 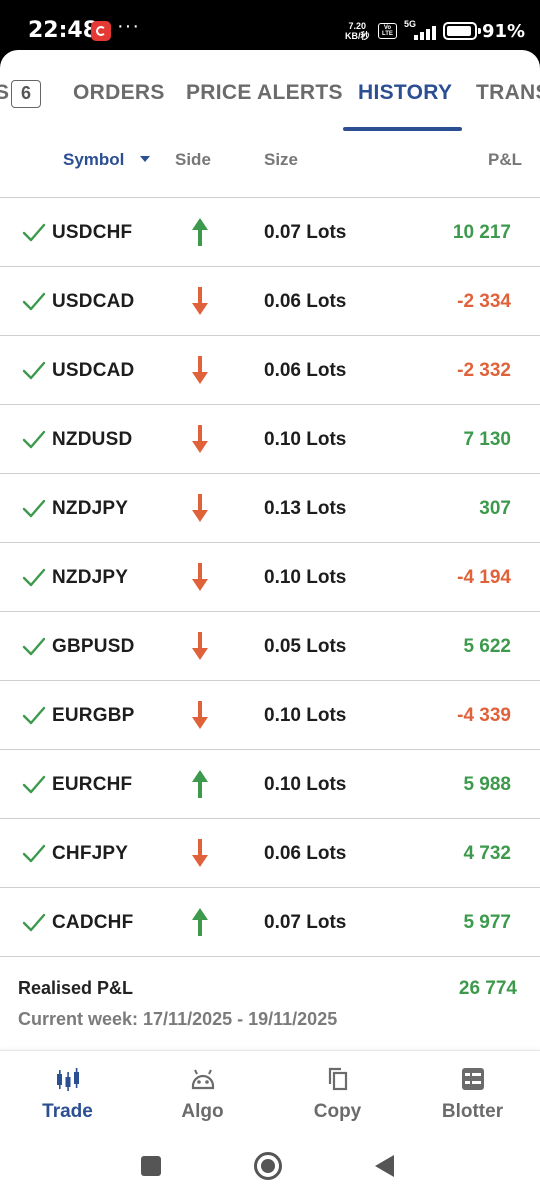 What do you see at coordinates (387, 31) in the screenshot?
I see `volte-icon: Vo LTE` at bounding box center [387, 31].